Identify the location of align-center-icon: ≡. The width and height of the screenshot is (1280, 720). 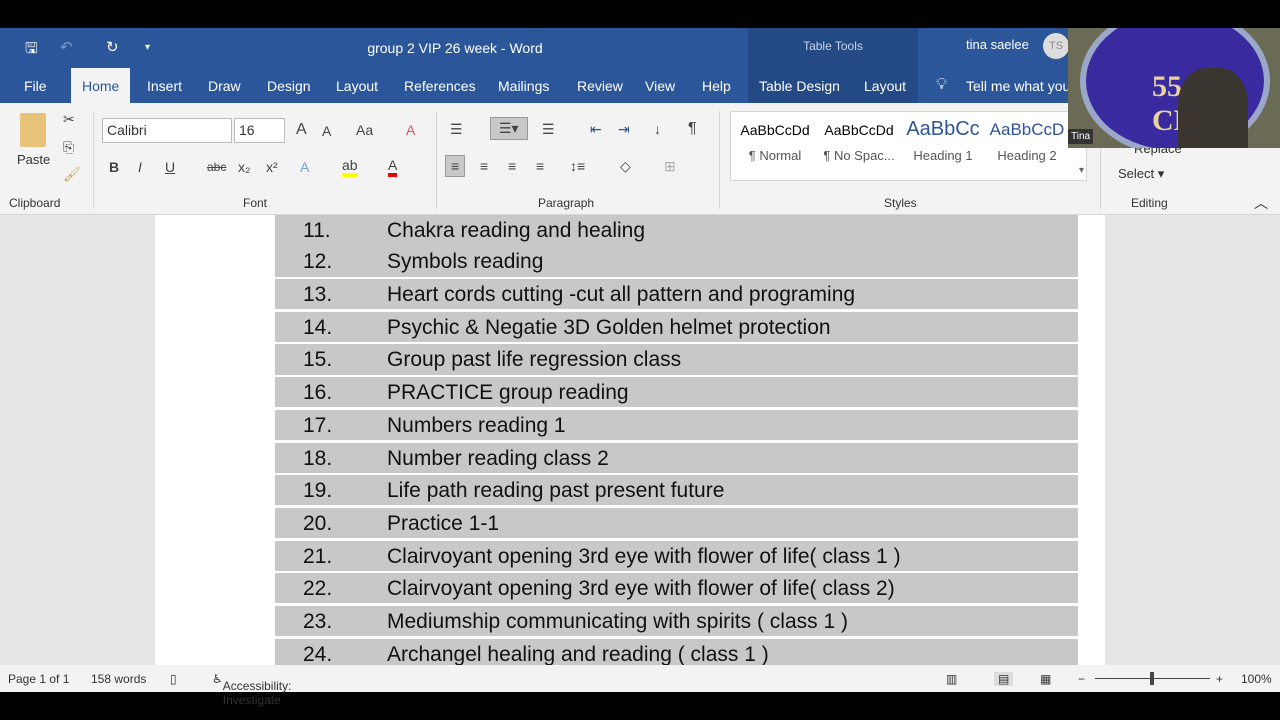
(484, 166).